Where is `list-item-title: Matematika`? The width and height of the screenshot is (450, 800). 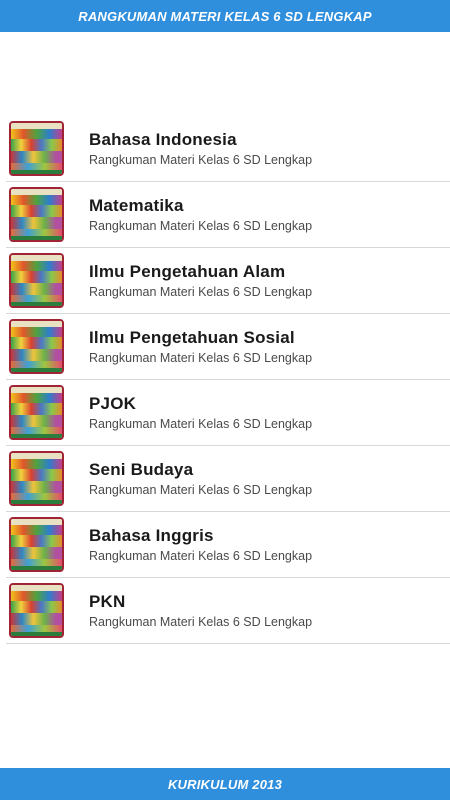
list-item-title: Matematika is located at coordinates (136, 205).